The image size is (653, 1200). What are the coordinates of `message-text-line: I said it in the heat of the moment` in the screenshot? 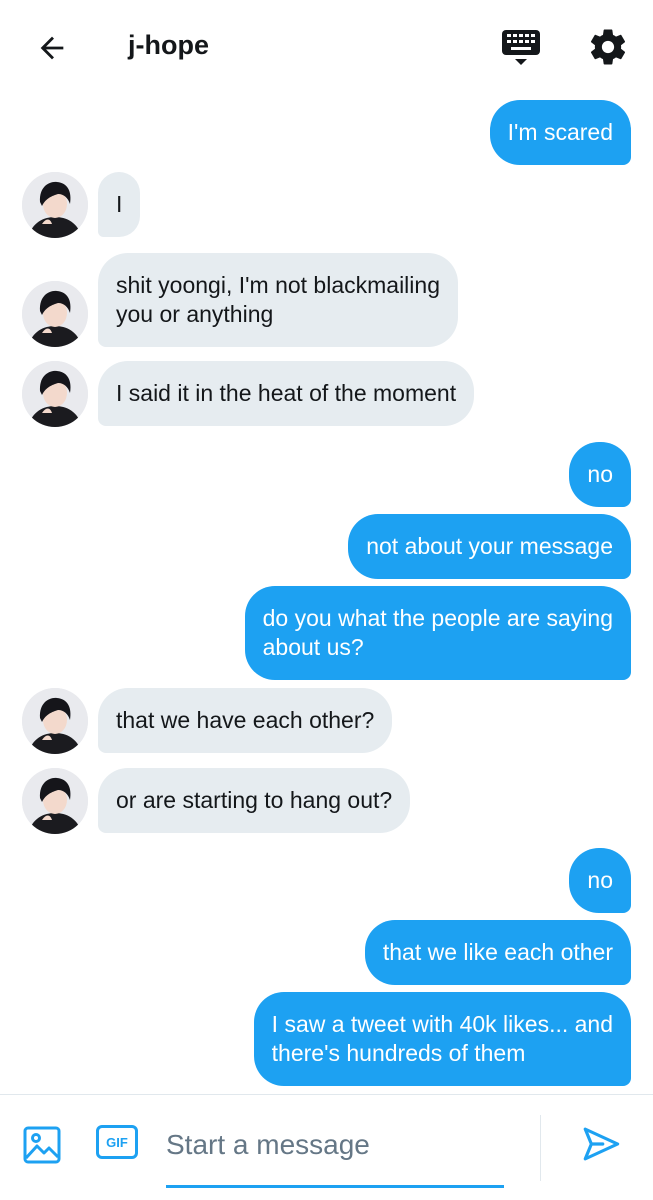 It's located at (286, 393).